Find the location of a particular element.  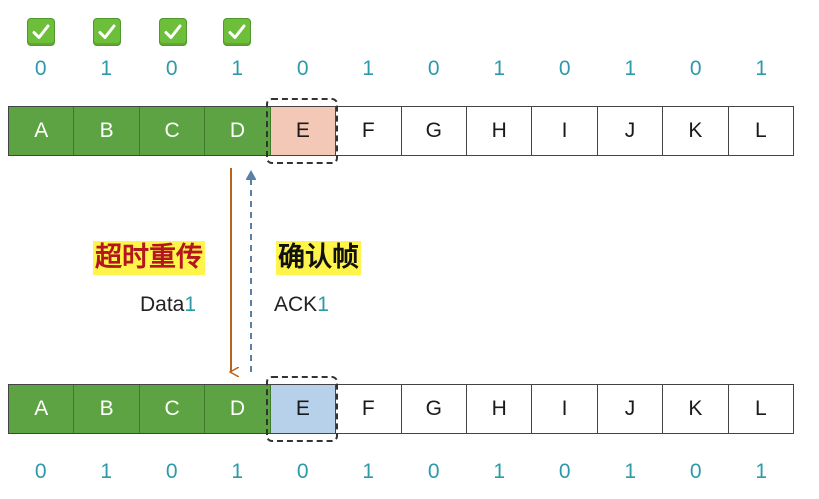

receiver-sequence-numbers: 0 1 0 1 0 1 0 1 0 1 0 1 is located at coordinates (401, 472).